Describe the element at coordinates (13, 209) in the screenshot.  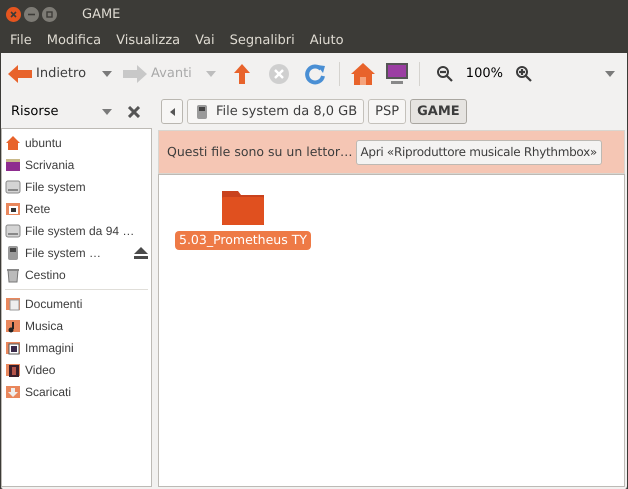
I see `network-folder-icon` at that location.